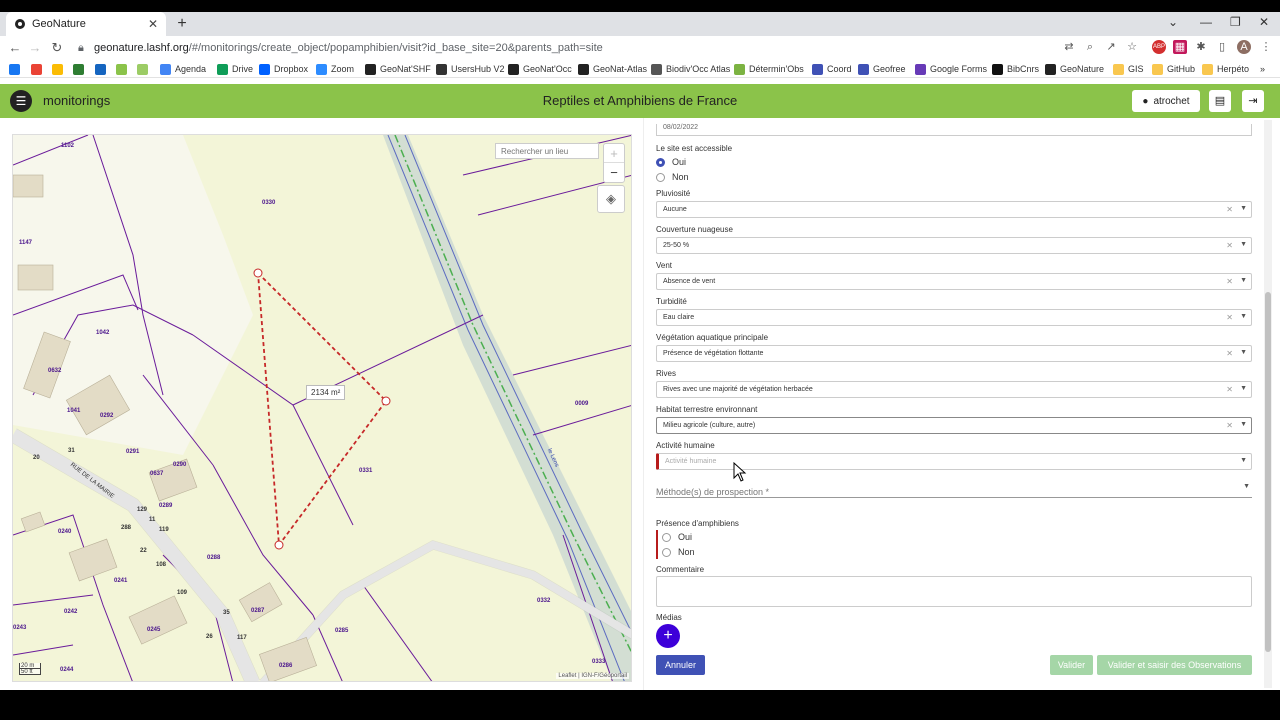  I want to click on bookmark-item: BibCnrs, so click(1015, 69).